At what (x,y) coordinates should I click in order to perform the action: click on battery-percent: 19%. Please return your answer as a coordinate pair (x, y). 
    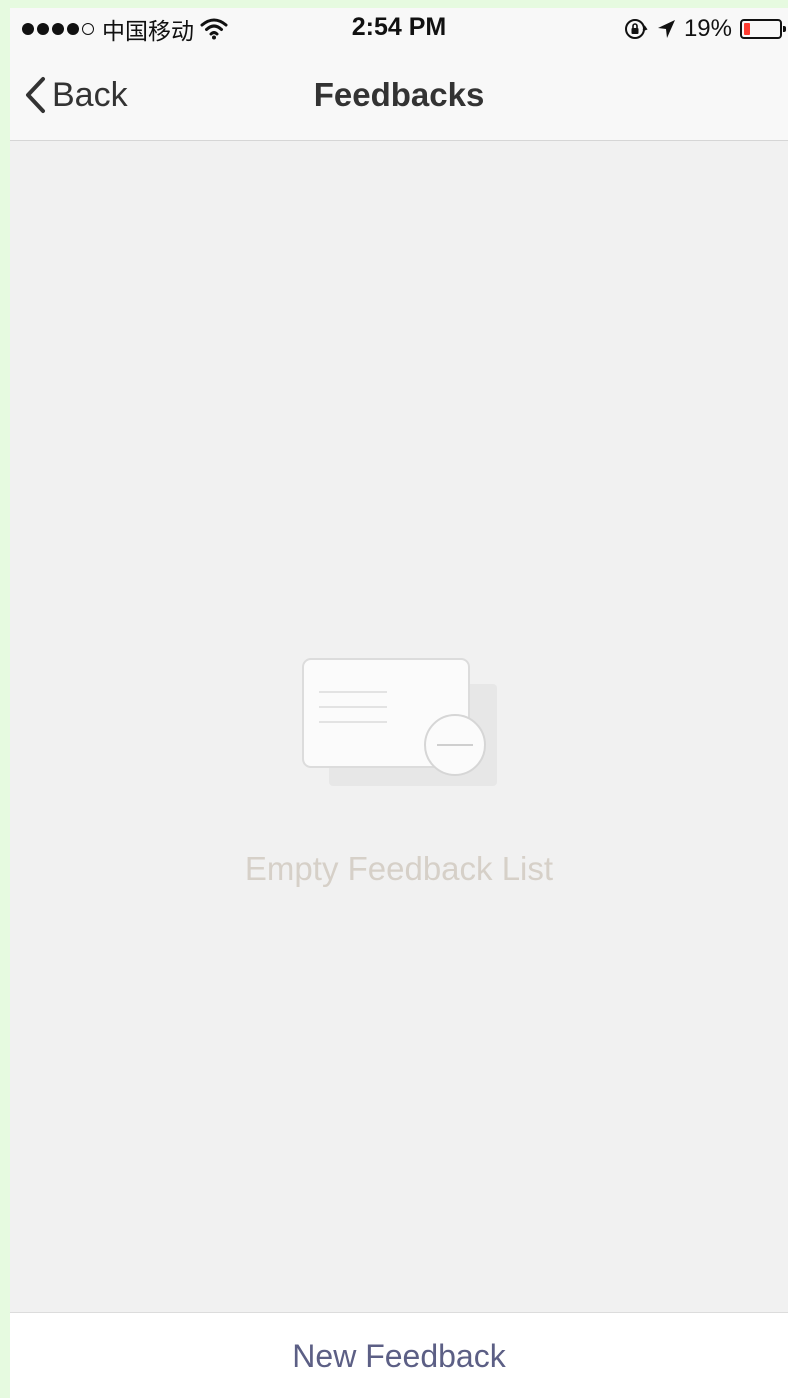
    Looking at the image, I should click on (707, 28).